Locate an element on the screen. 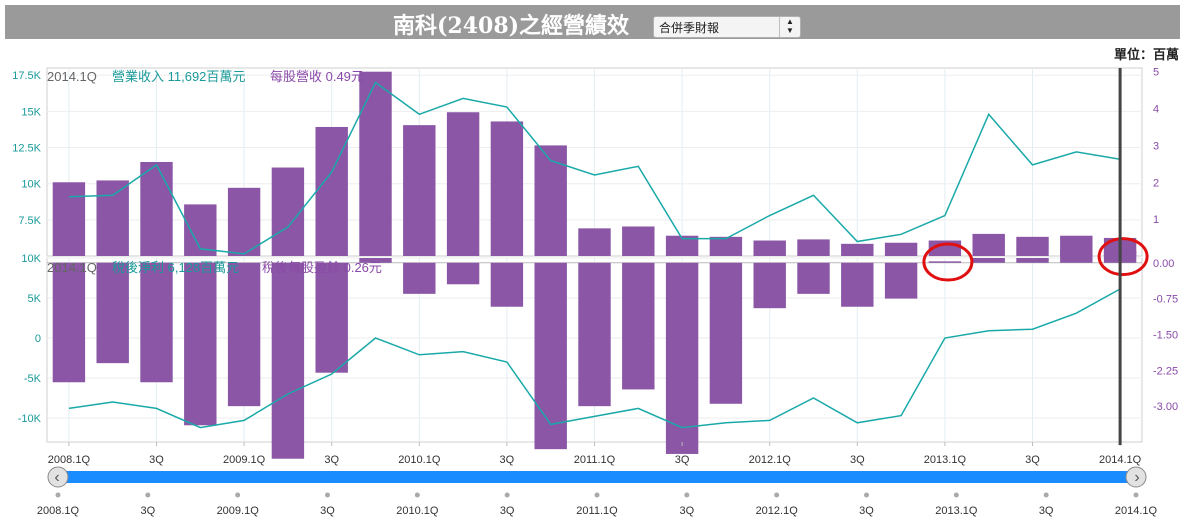 The width and height of the screenshot is (1185, 521). top-left-tick: 15K is located at coordinates (31, 112).